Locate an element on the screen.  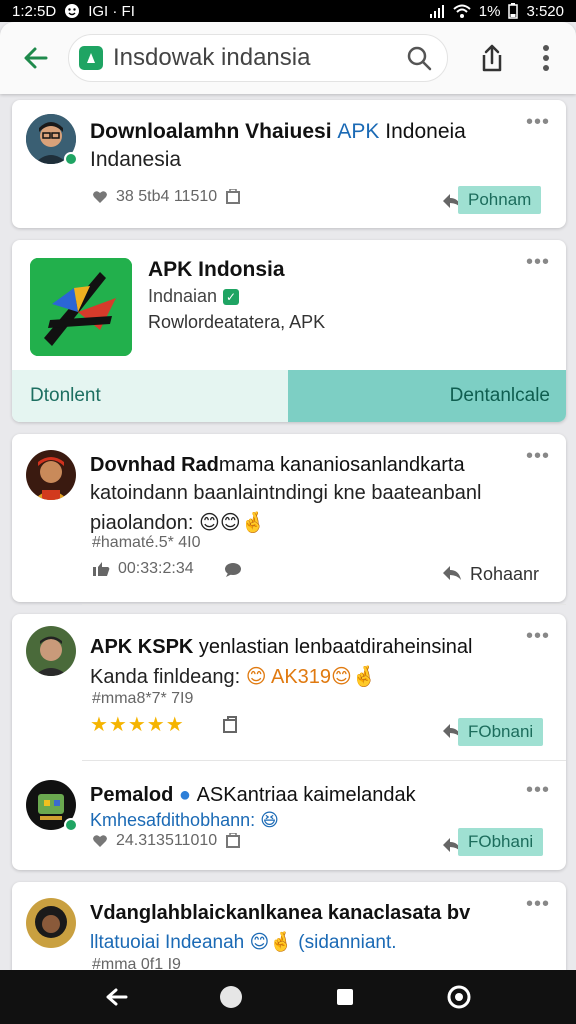
verified-check-icon: ✓ is located at coordinates (231, 296).